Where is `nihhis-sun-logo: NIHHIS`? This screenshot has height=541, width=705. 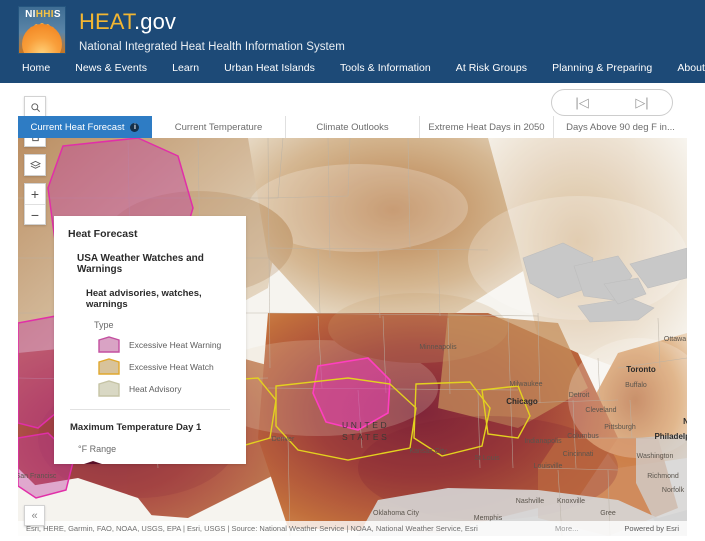
nihhis-sun-logo: NIHHIS is located at coordinates (42, 30).